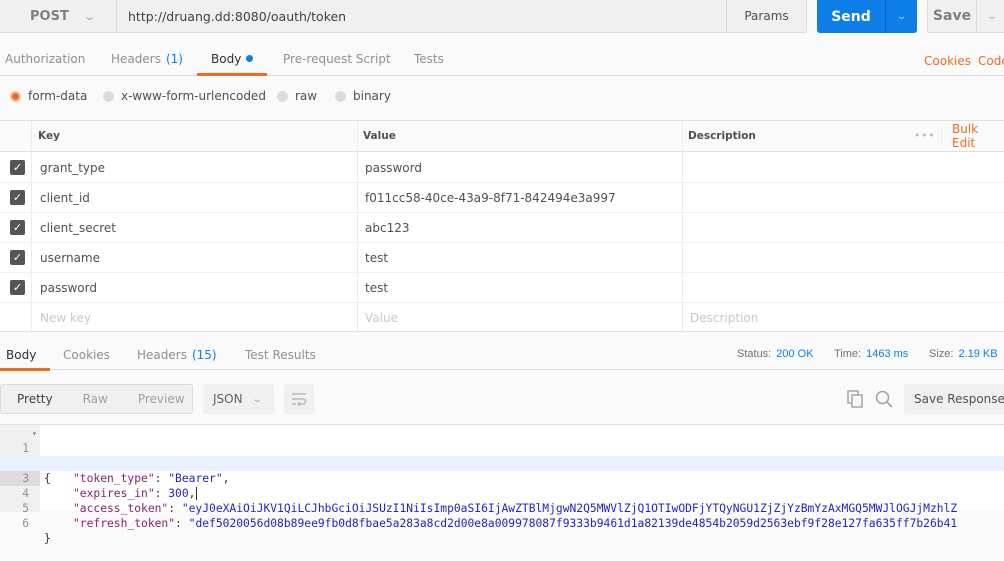 The image size is (1004, 561). Describe the element at coordinates (34, 433) in the screenshot. I see `fold-toggle-icon: ▾` at that location.